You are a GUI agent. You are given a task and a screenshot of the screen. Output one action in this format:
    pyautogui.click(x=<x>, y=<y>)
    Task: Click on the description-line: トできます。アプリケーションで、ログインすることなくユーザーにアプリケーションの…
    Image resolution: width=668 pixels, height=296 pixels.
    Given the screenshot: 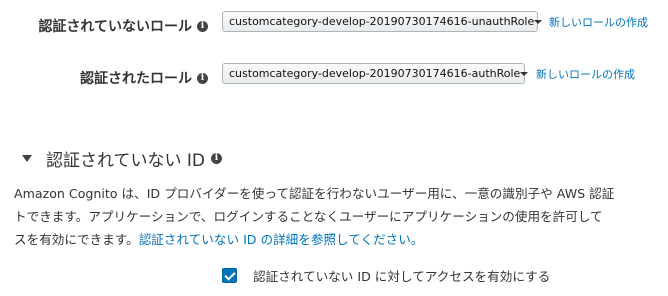 What is the action you would take?
    pyautogui.click(x=308, y=216)
    